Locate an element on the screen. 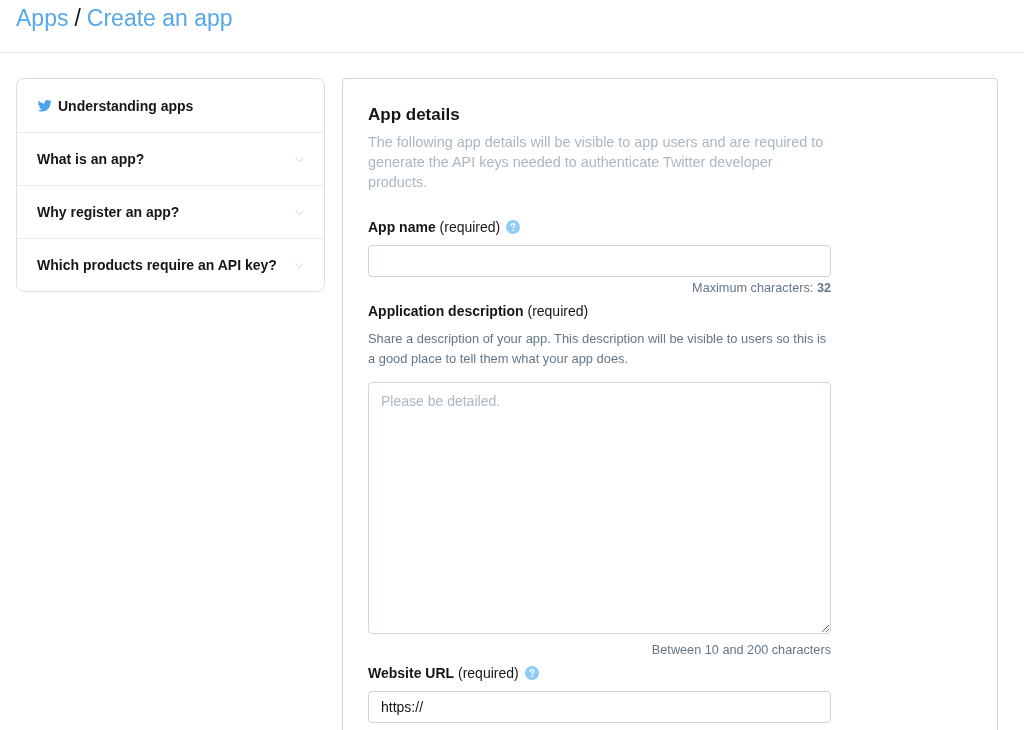 The height and width of the screenshot is (730, 1024). accordion-item: Which products require an API key? is located at coordinates (170, 264).